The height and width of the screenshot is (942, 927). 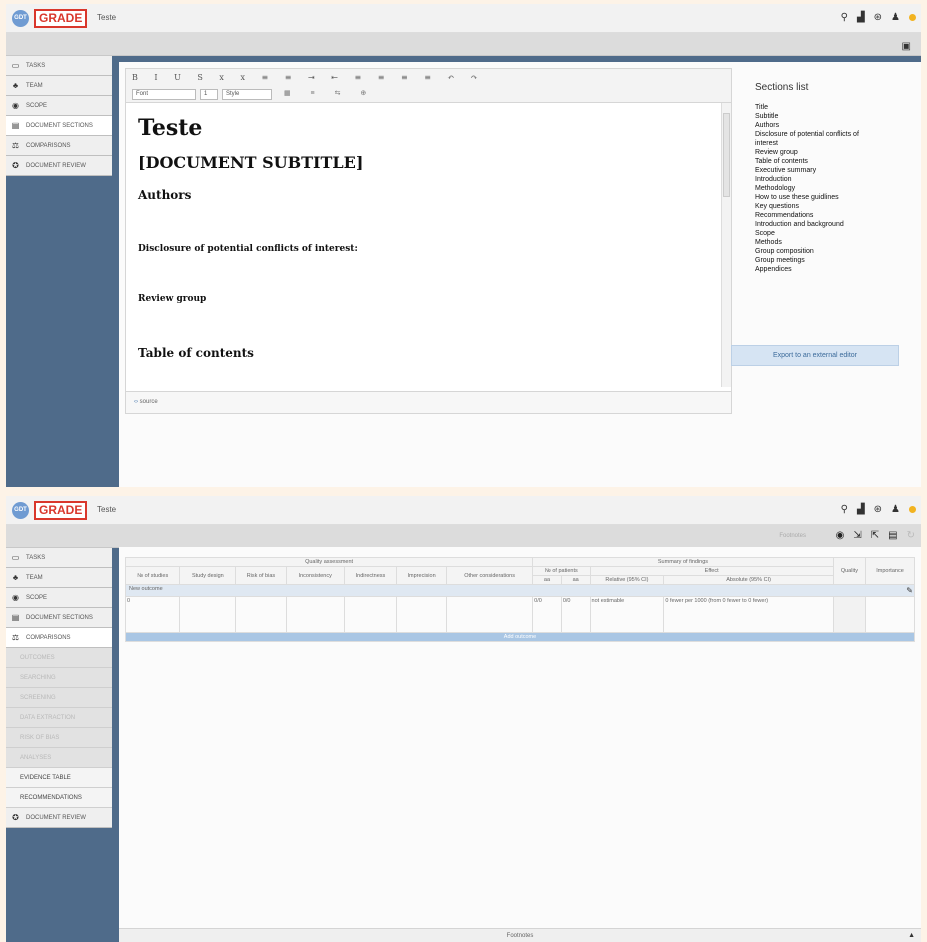 What do you see at coordinates (849, 614) in the screenshot?
I see `cell-quality` at bounding box center [849, 614].